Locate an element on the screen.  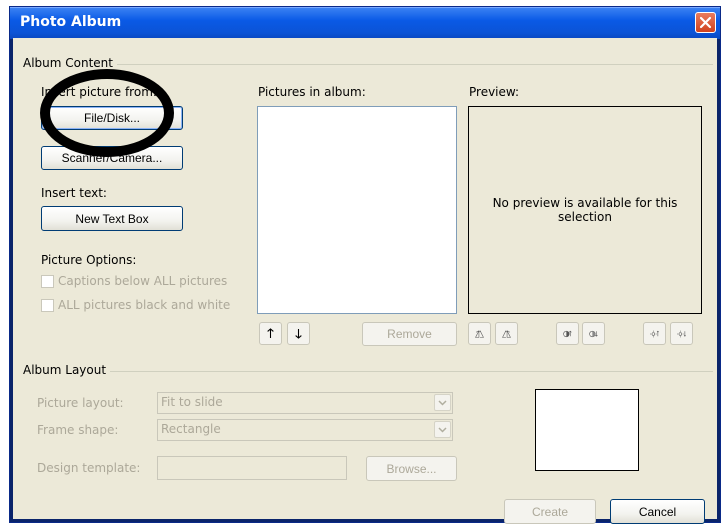
contrast-up-button is located at coordinates (567, 333).